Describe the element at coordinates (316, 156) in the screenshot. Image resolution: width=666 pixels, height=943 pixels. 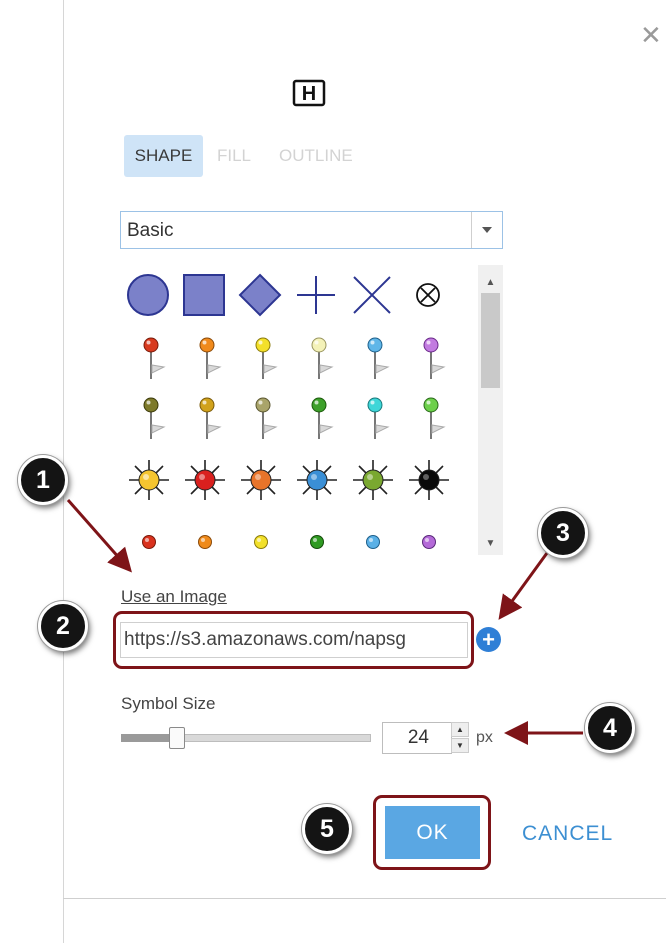
I see `tab-outline: OUTLINE` at that location.